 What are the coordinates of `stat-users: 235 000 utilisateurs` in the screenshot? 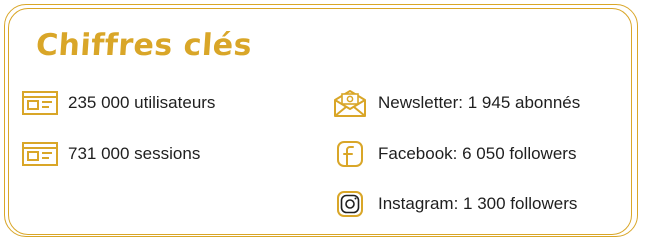 It's located at (118, 103).